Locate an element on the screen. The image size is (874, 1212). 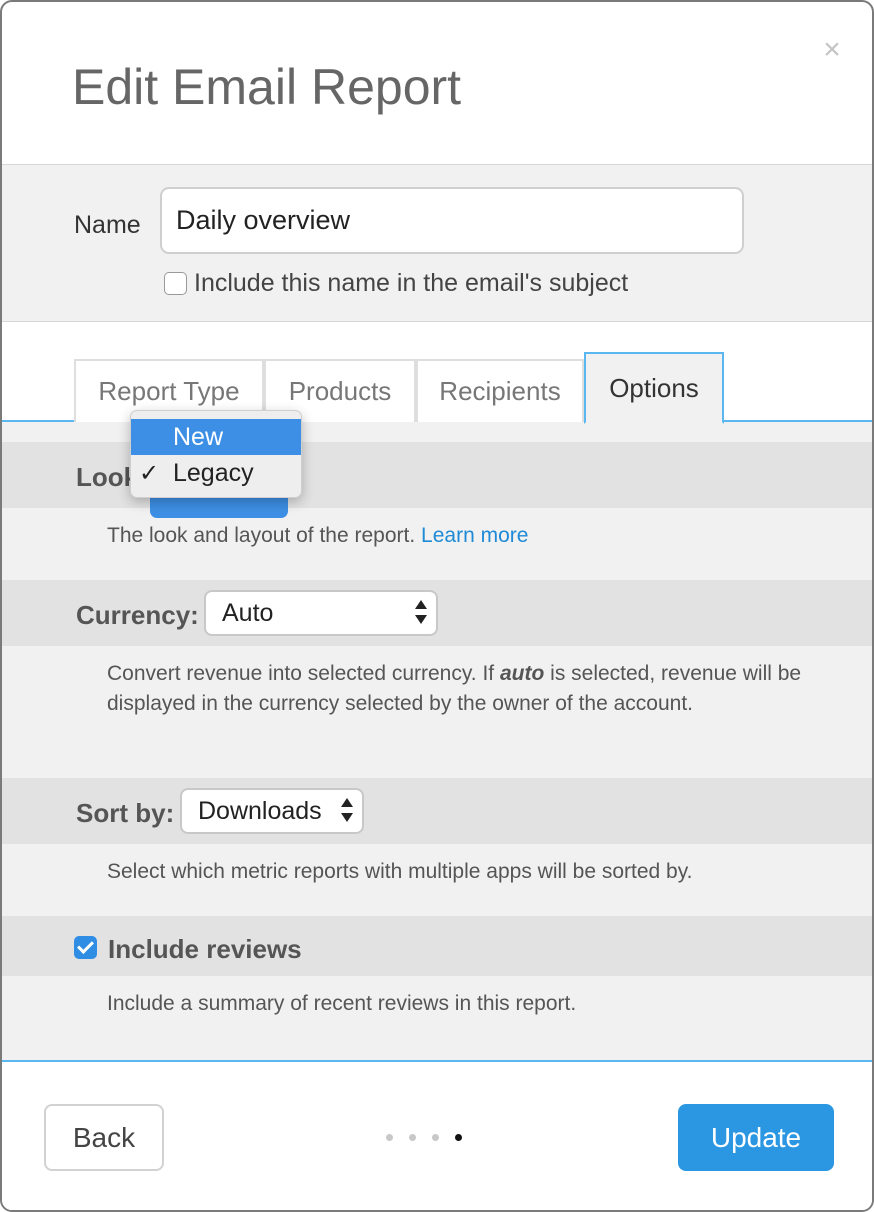
learn-more-link: Learn more is located at coordinates (474, 535).